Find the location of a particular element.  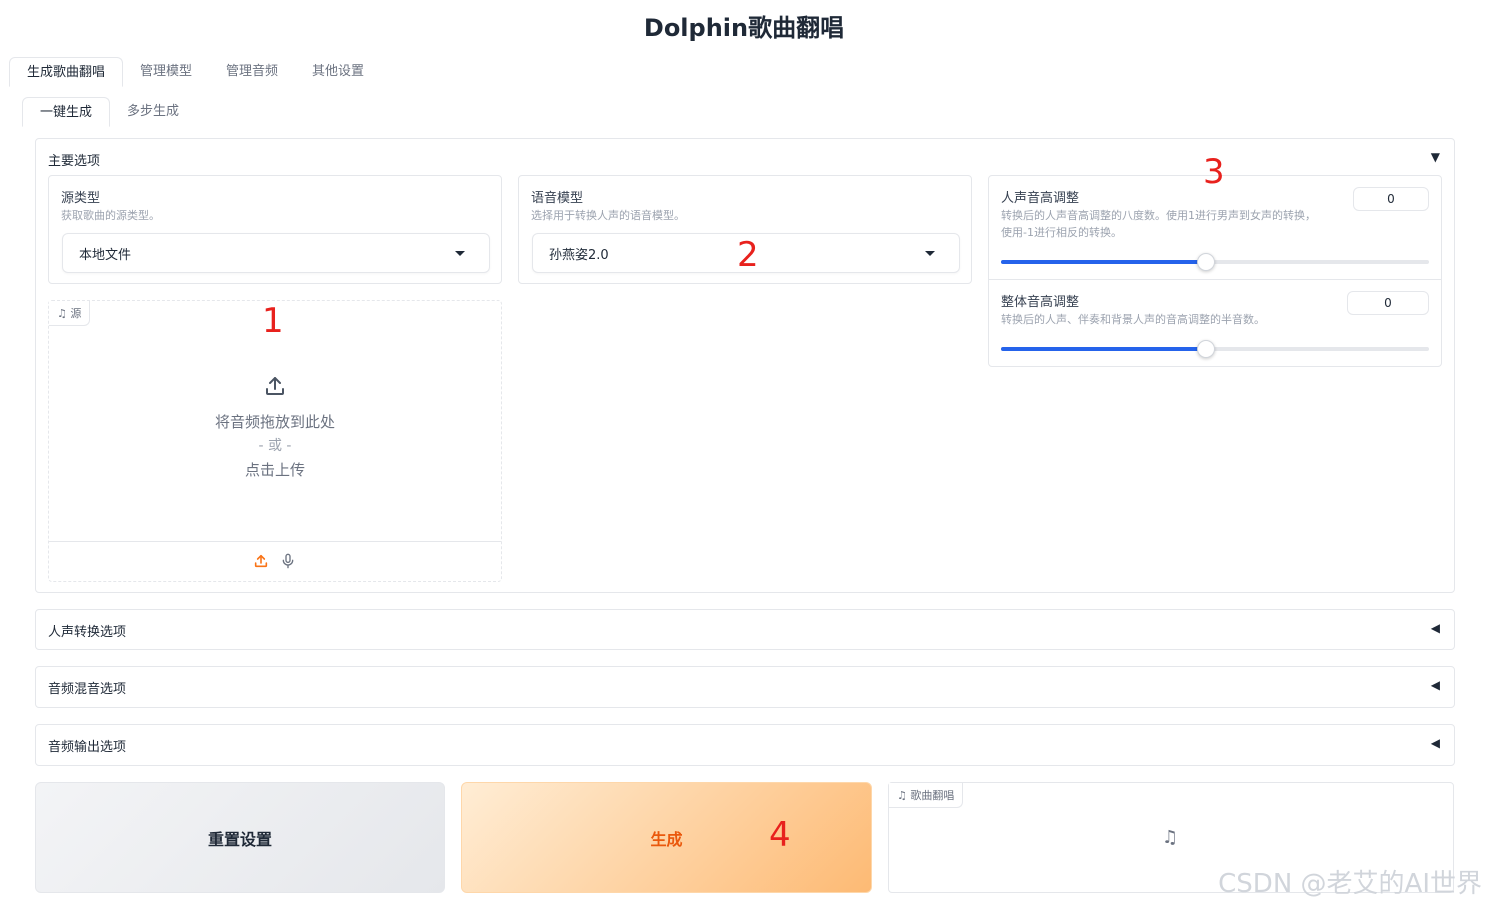

generate-button: 生成 is located at coordinates (666, 837).